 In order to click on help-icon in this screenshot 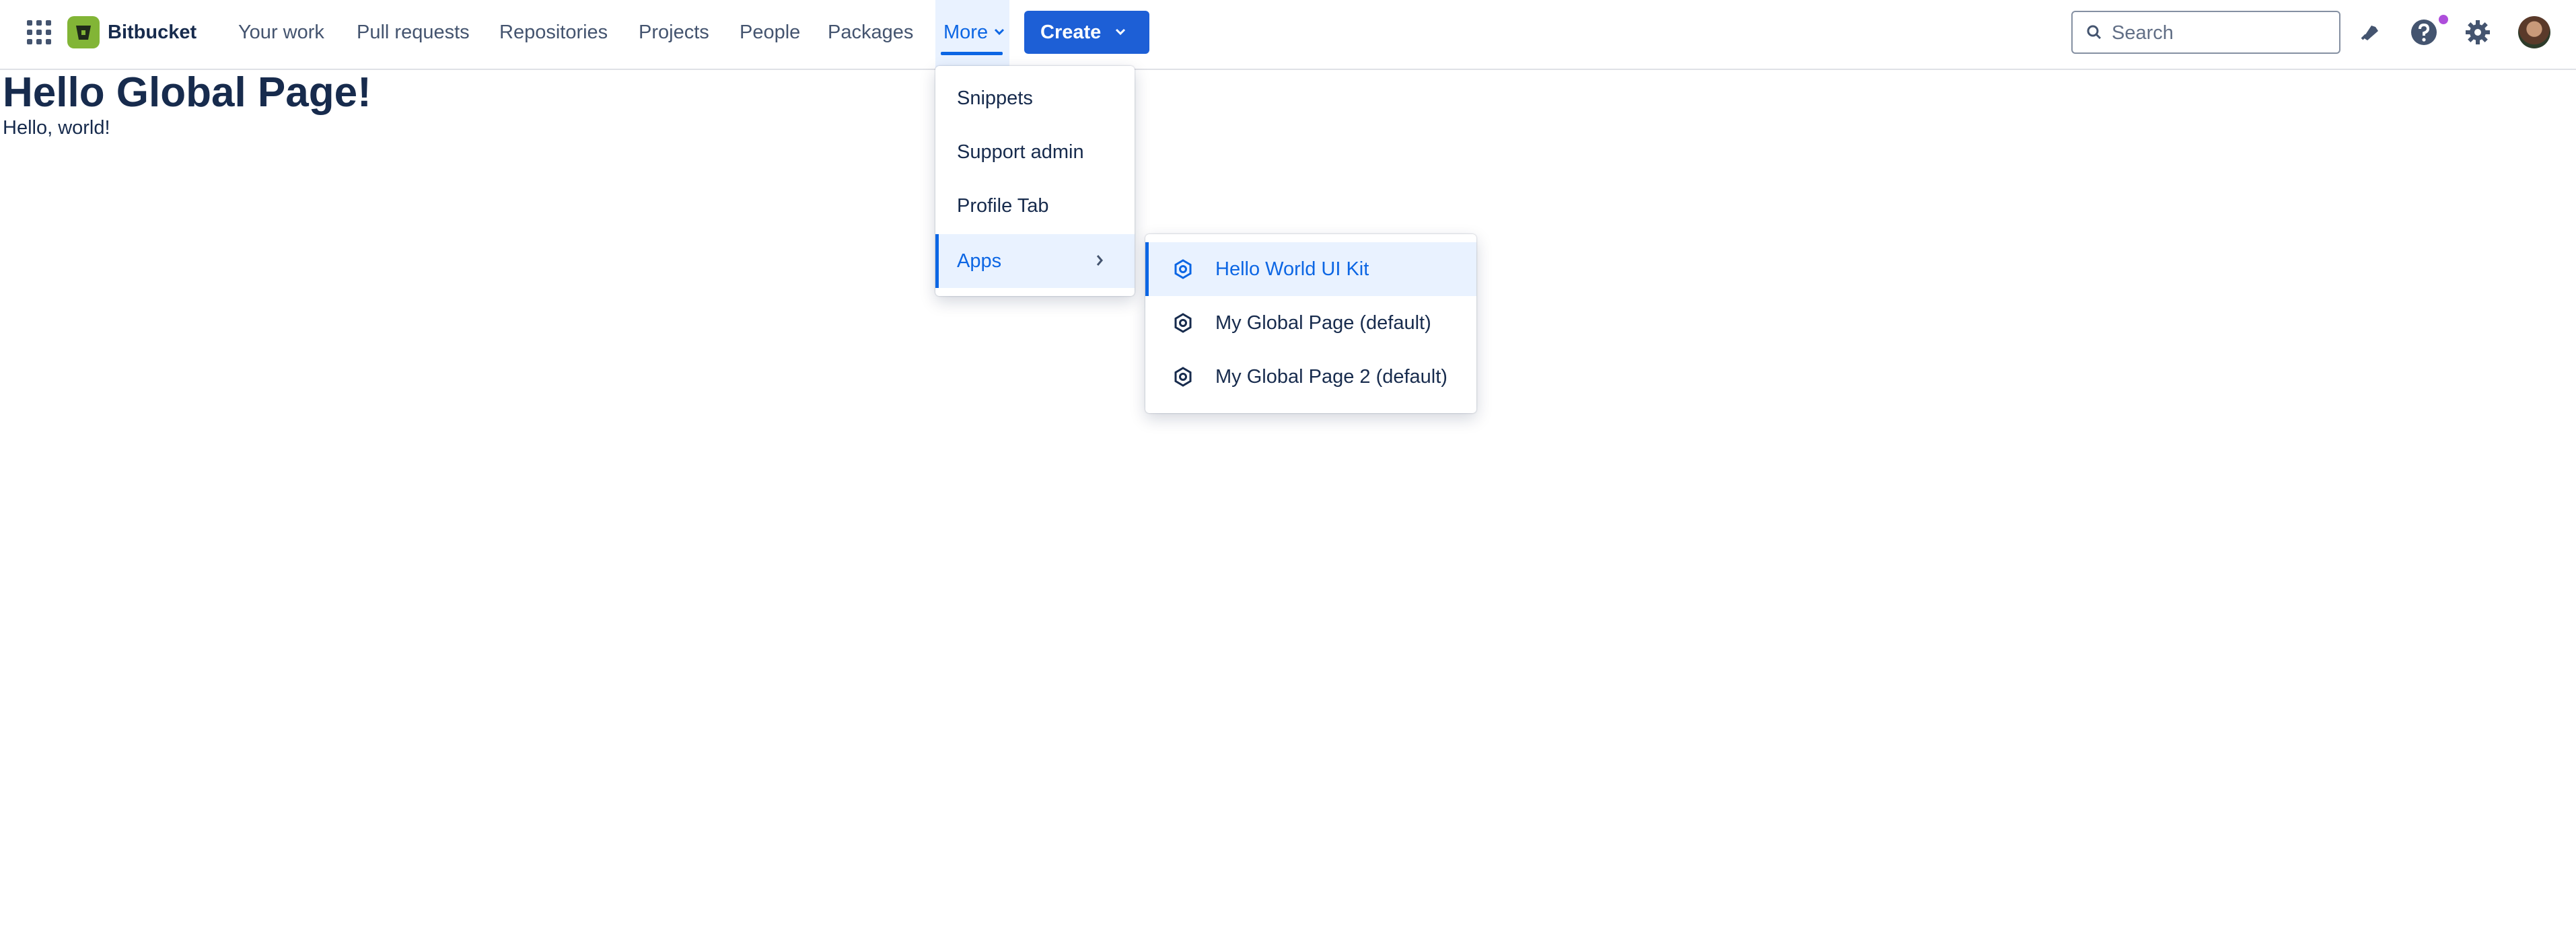, I will do `click(2424, 32)`.